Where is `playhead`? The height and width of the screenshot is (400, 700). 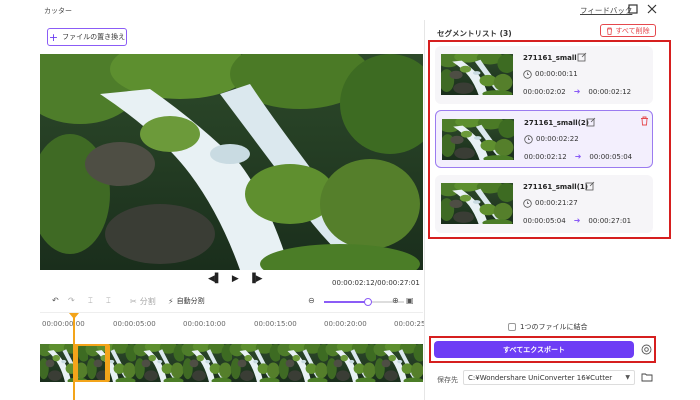 playhead is located at coordinates (74, 357).